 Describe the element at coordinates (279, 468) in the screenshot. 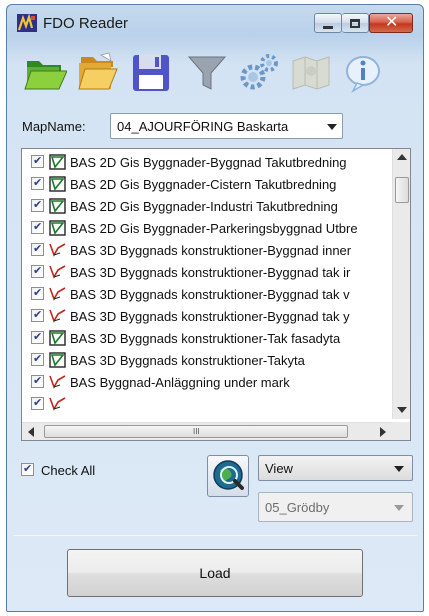

I see `view-selected-value: View` at that location.